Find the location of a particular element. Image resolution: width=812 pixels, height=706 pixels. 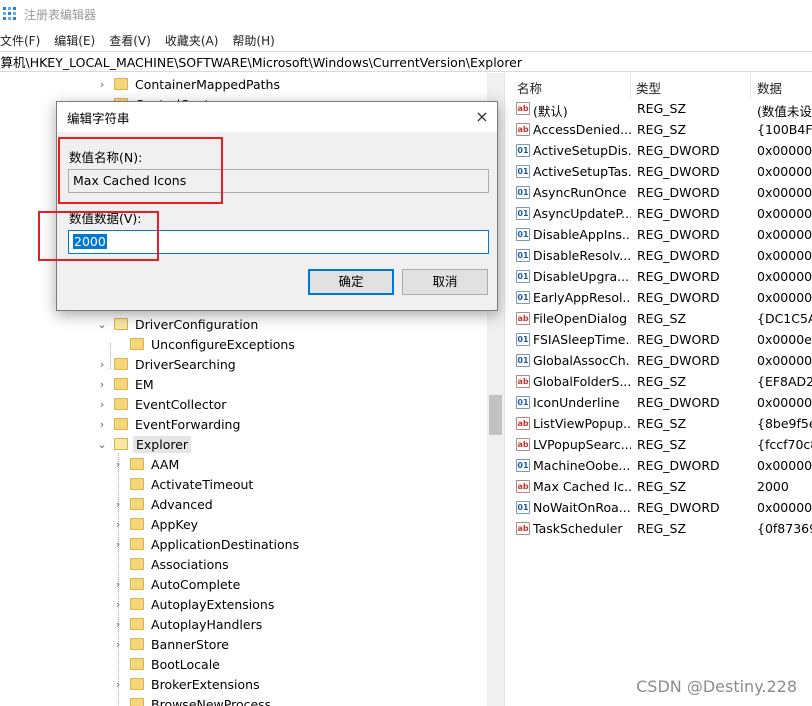

tree-item: › BannerStore is located at coordinates (171, 644).